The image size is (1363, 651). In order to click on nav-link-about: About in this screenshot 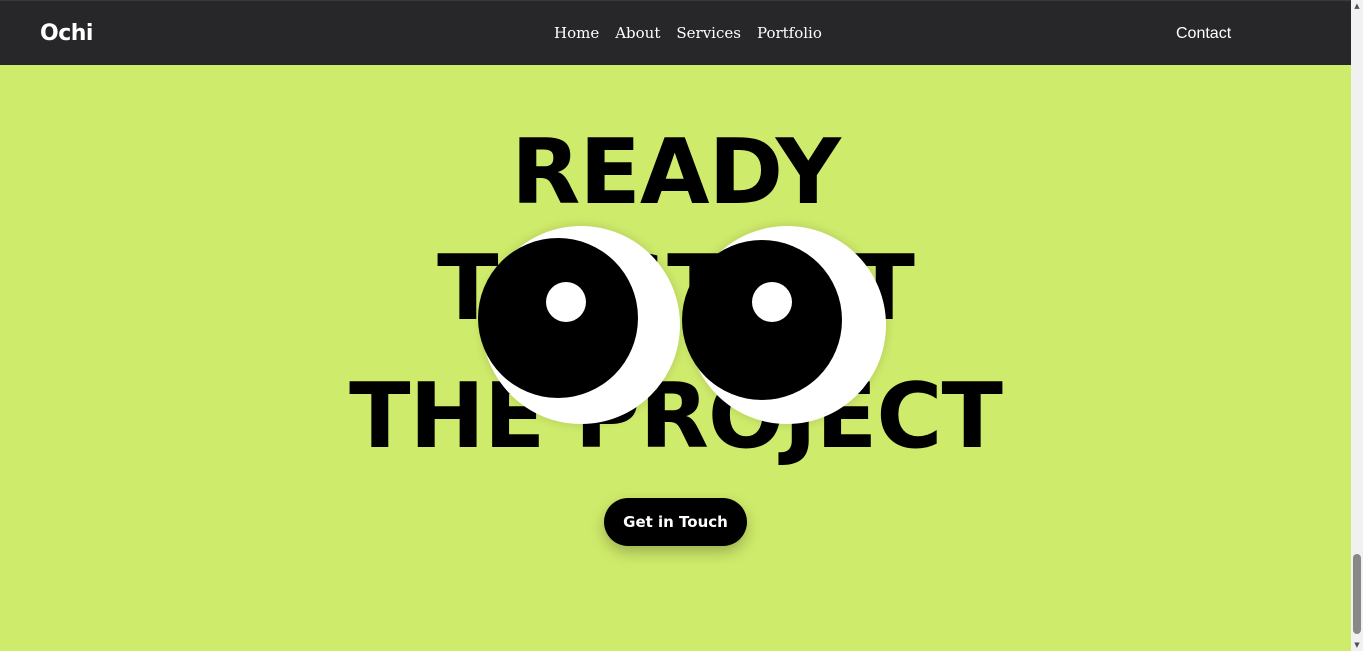, I will do `click(637, 33)`.